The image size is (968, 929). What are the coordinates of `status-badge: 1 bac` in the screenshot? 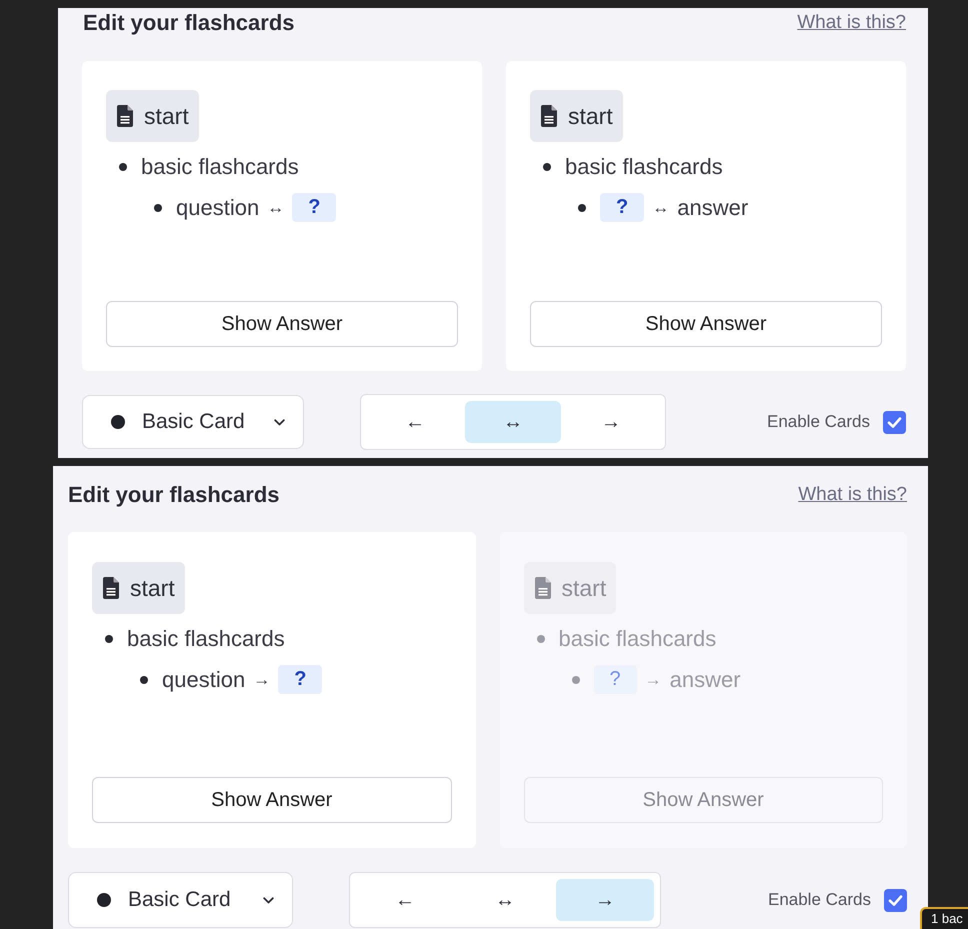 It's located at (944, 918).